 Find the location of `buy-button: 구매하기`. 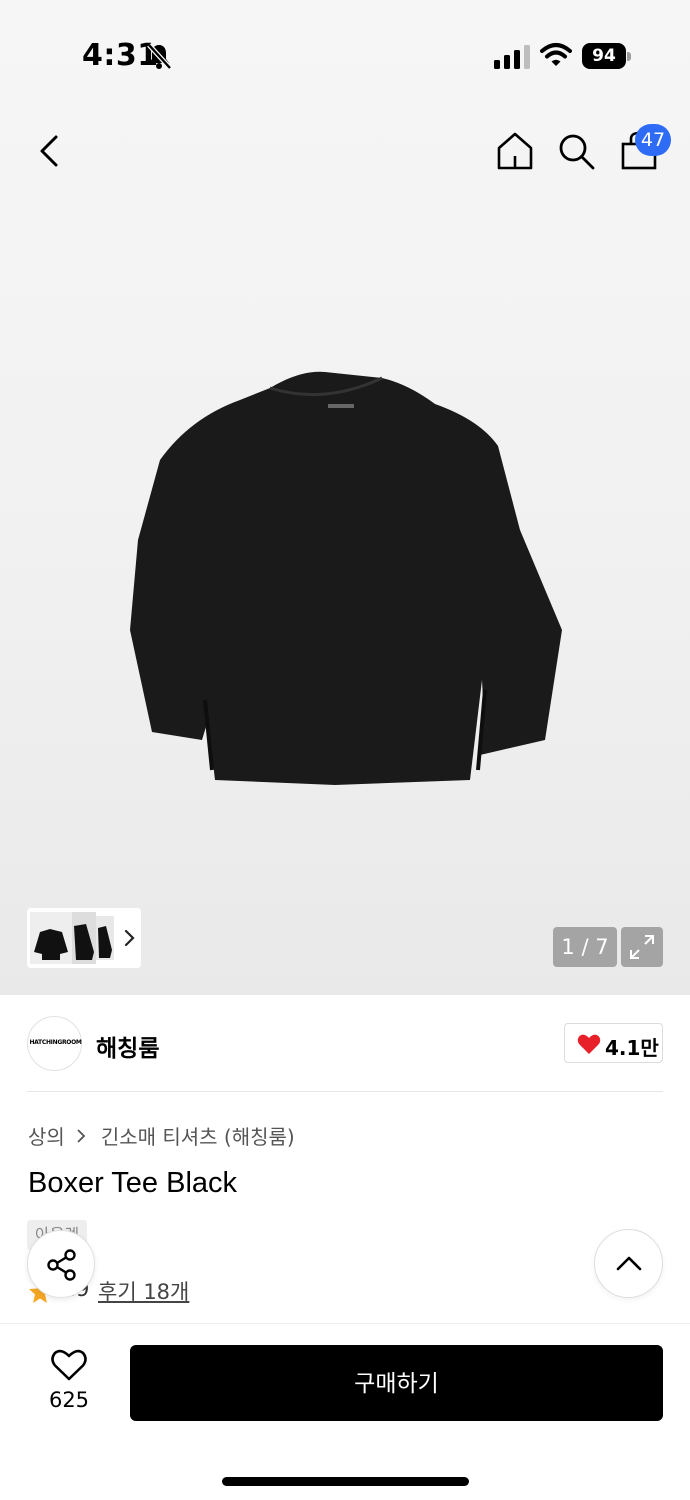

buy-button: 구매하기 is located at coordinates (396, 1383).